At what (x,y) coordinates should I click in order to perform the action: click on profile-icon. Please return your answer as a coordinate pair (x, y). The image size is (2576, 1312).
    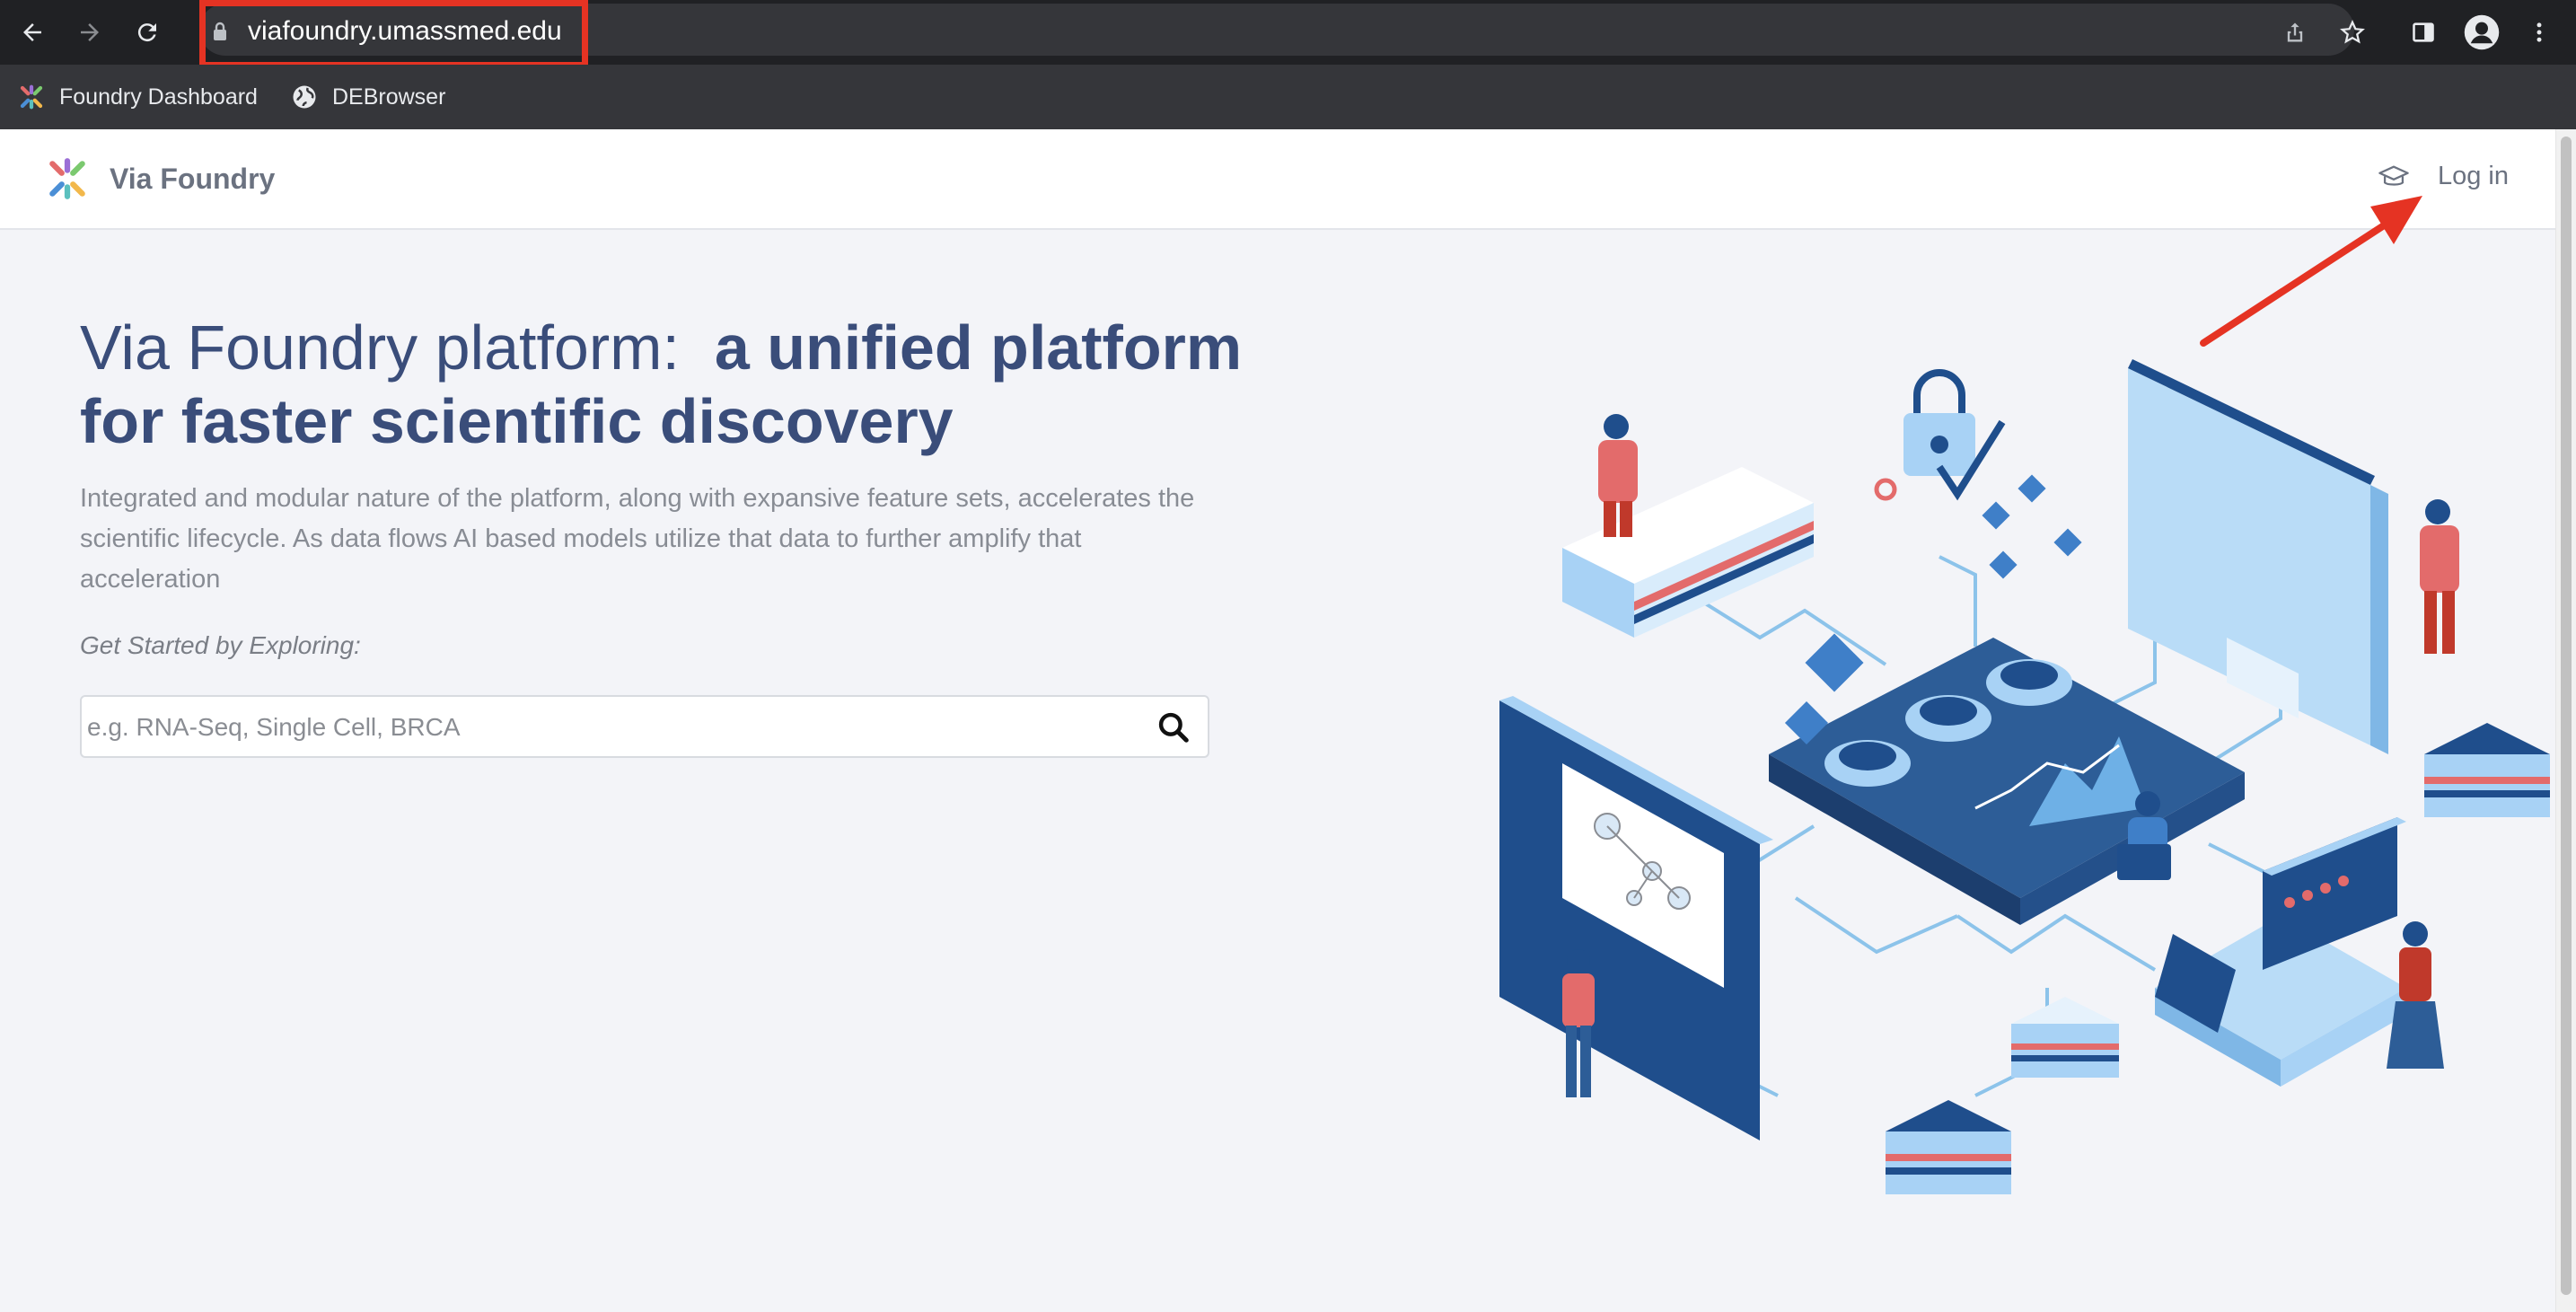
    Looking at the image, I should click on (2481, 32).